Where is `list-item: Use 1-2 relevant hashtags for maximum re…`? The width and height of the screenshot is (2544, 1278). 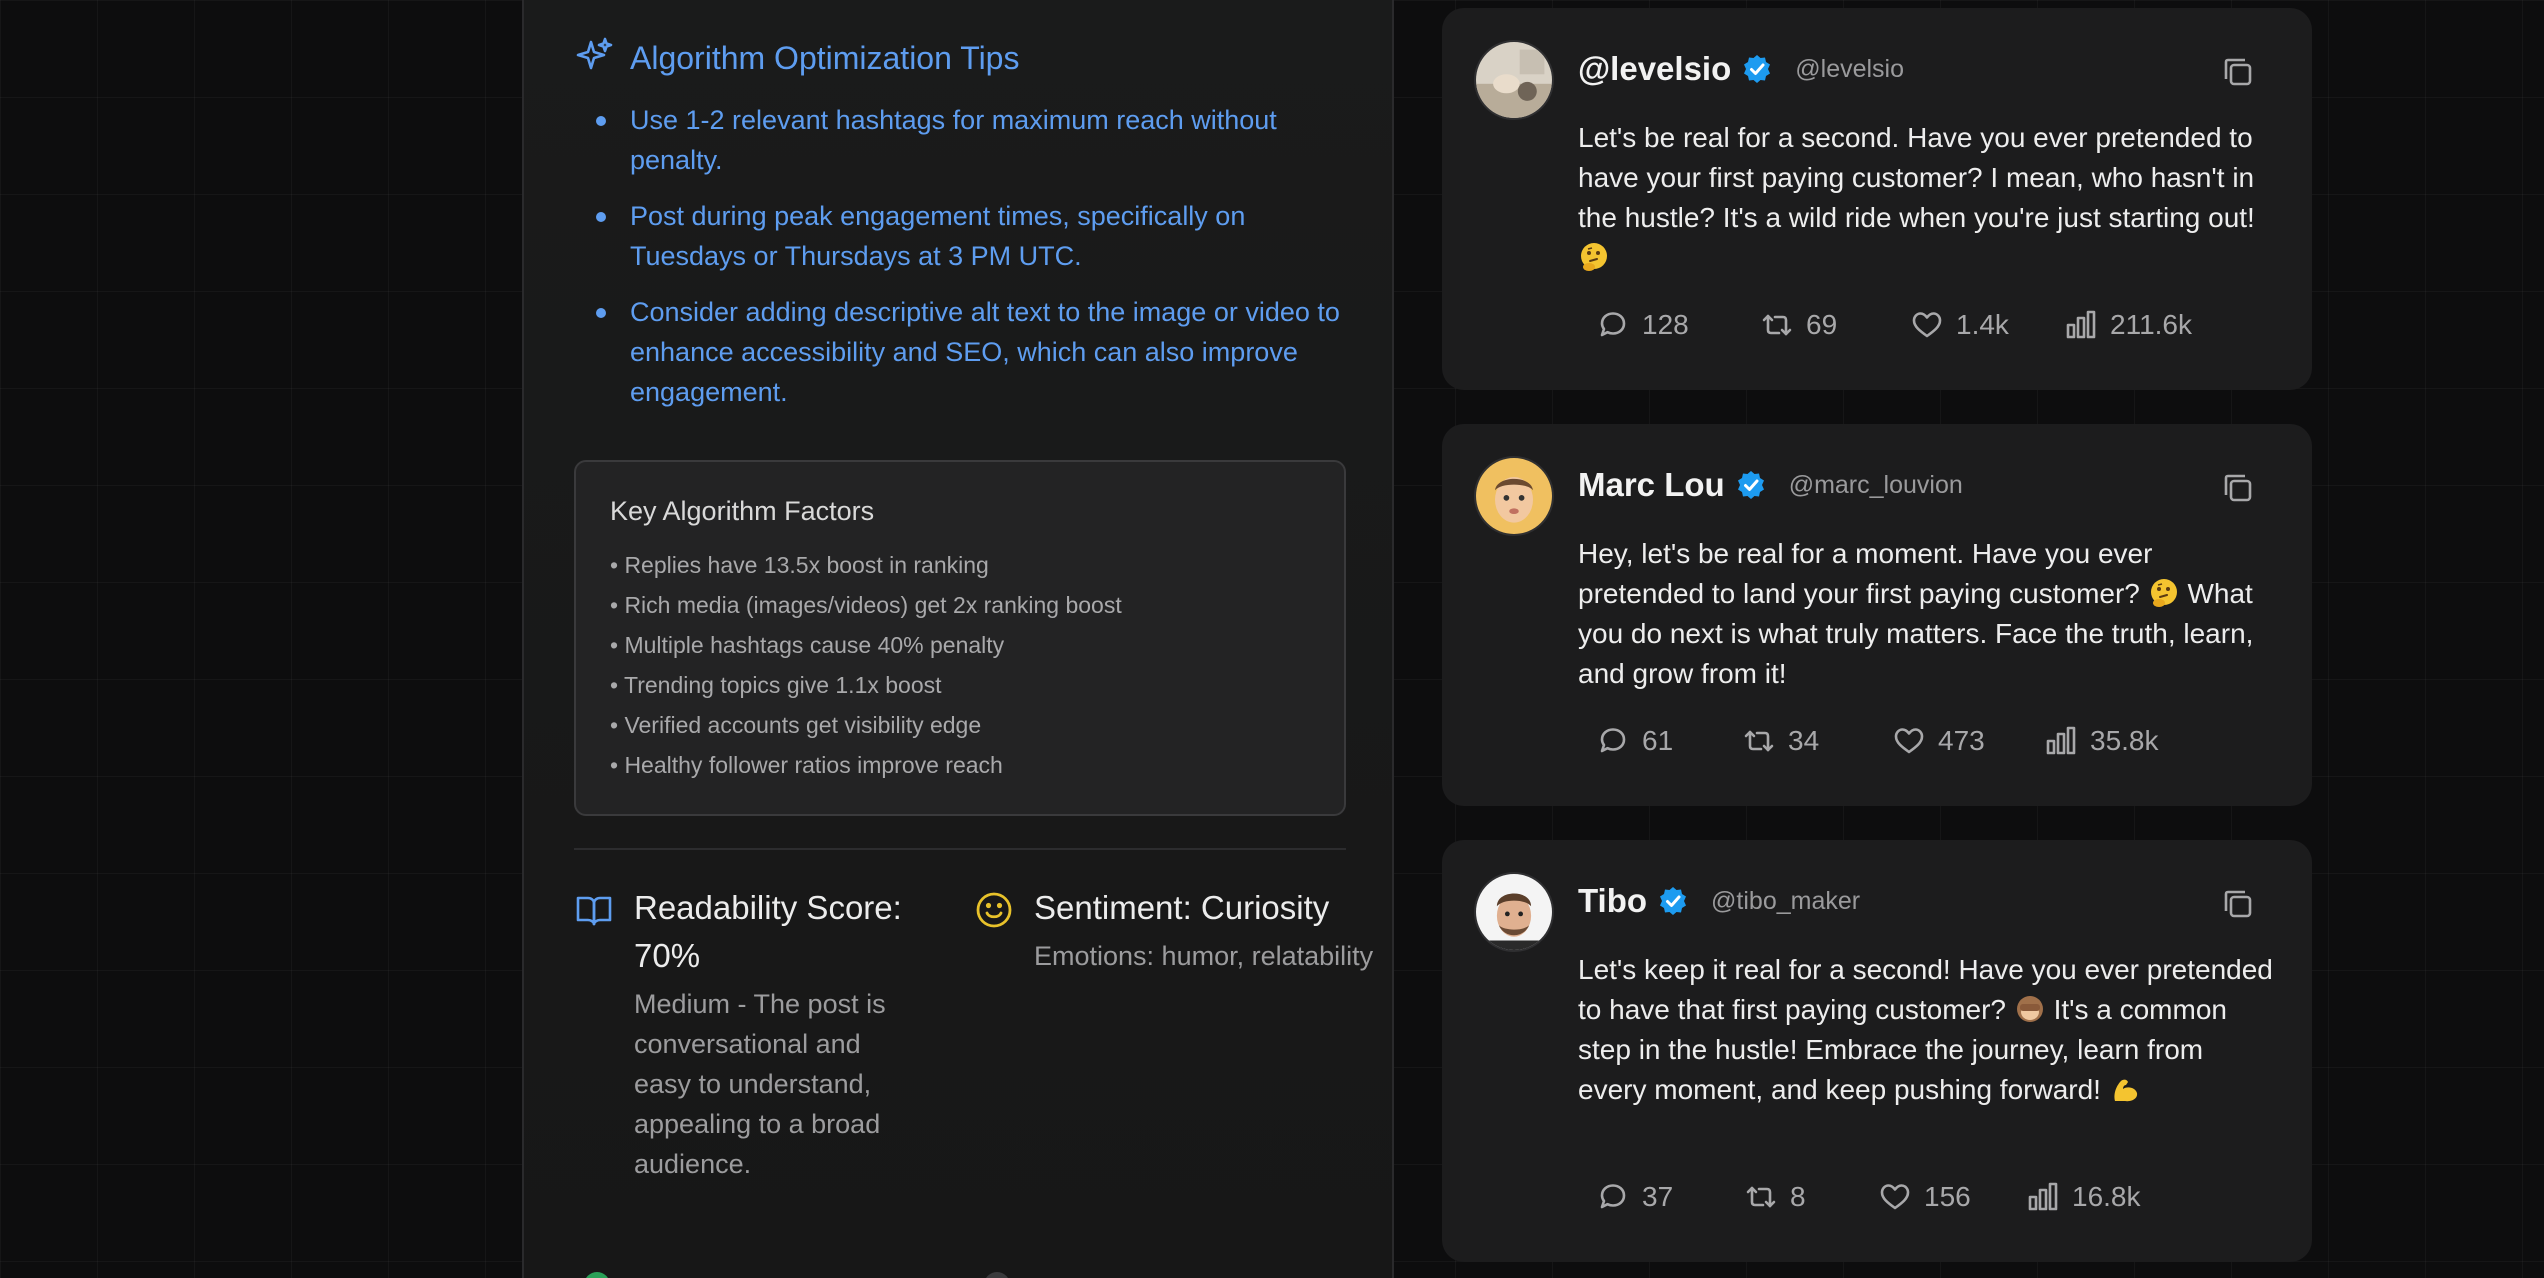 list-item: Use 1-2 relevant hashtags for maximum re… is located at coordinates (969, 140).